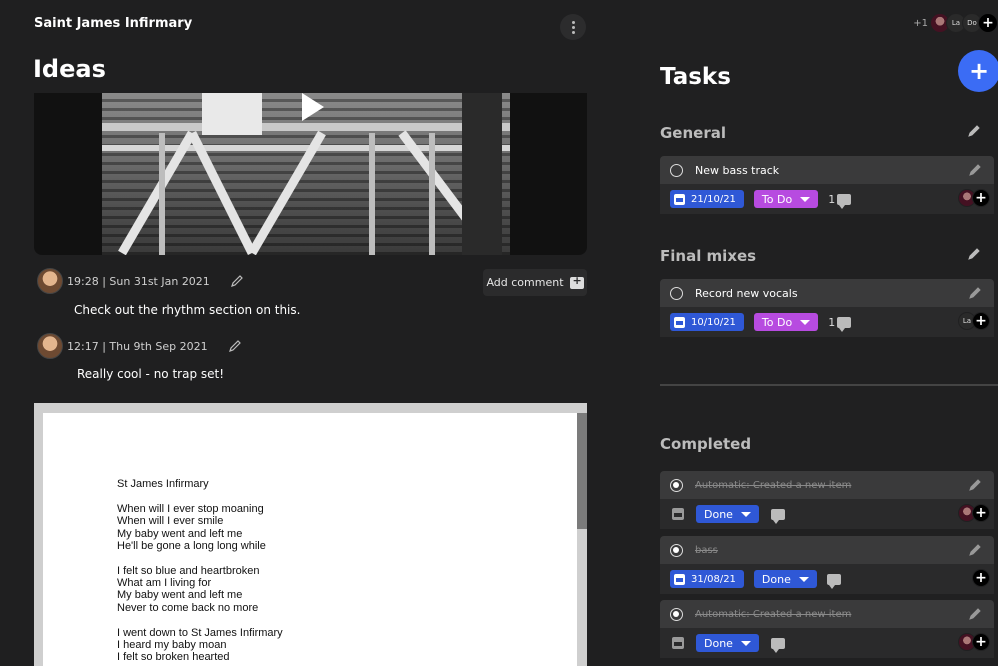  What do you see at coordinates (200, 633) in the screenshot?
I see `document-line: I went down to St James Infirmary` at bounding box center [200, 633].